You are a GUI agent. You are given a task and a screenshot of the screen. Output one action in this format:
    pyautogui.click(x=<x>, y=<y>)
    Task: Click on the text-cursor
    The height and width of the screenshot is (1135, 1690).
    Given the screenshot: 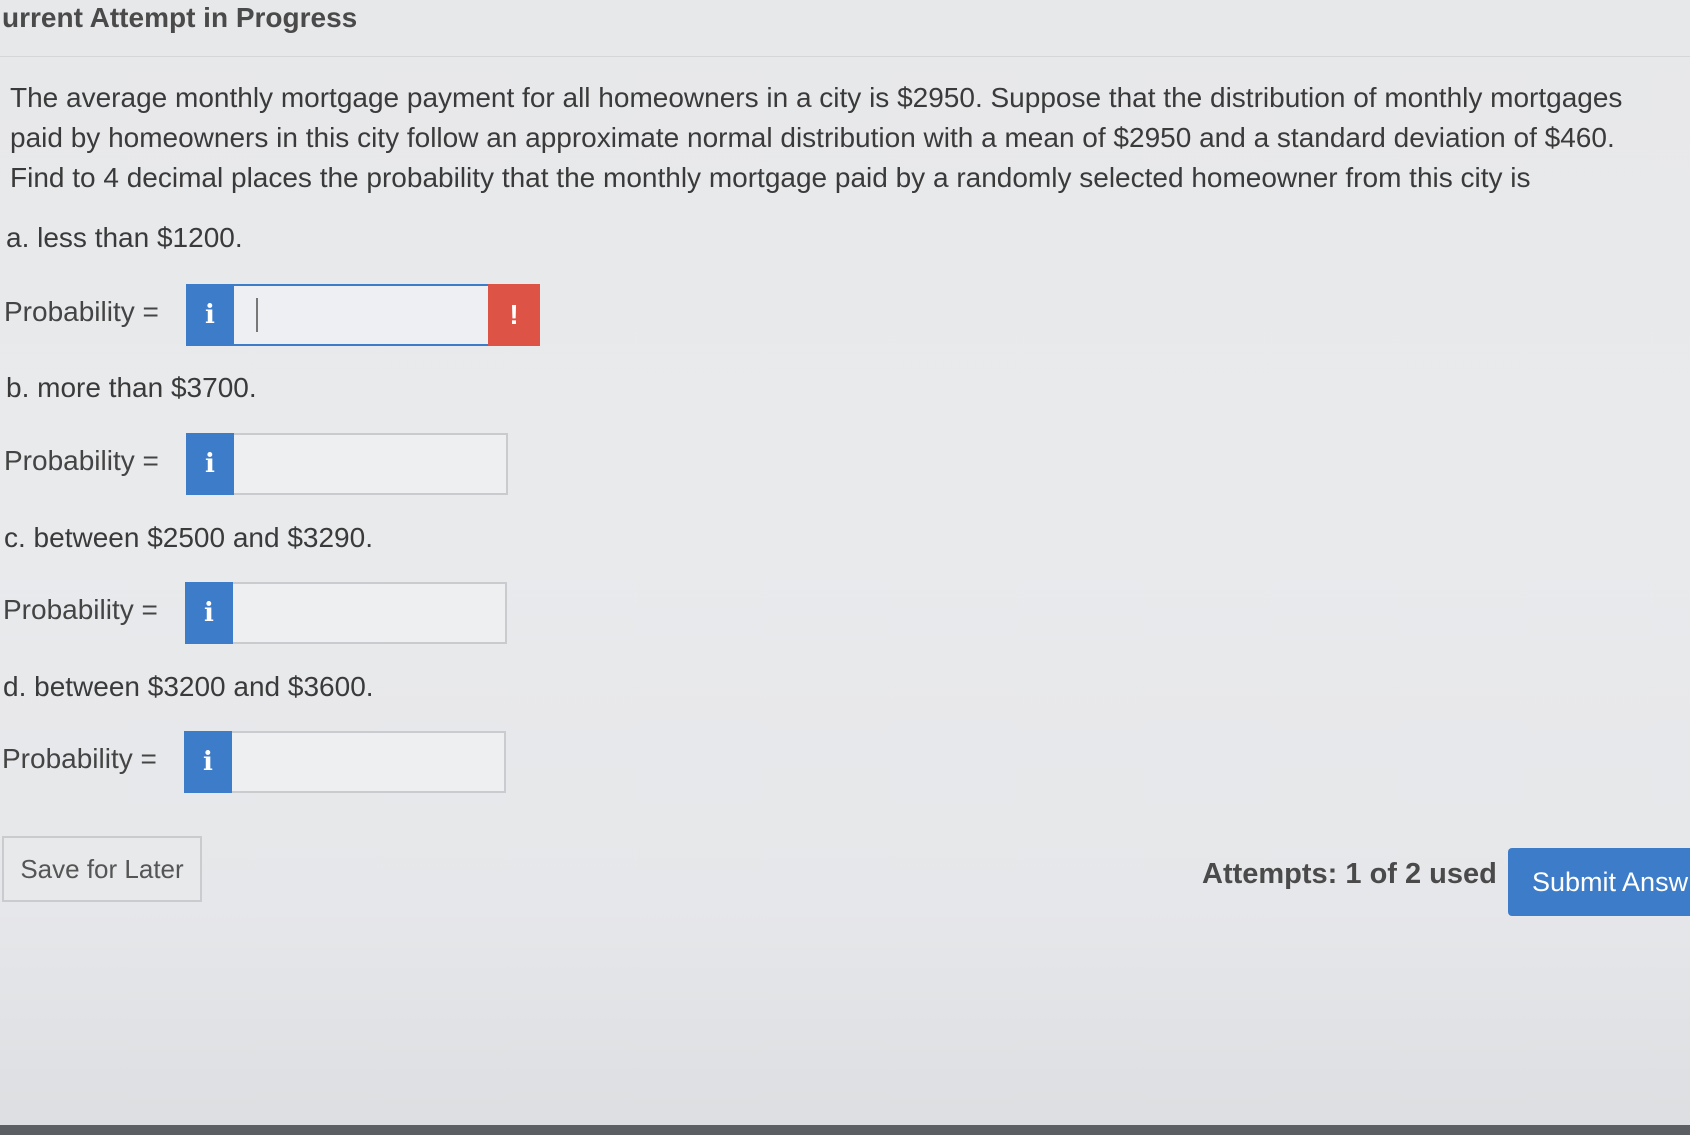 What is the action you would take?
    pyautogui.click(x=257, y=315)
    